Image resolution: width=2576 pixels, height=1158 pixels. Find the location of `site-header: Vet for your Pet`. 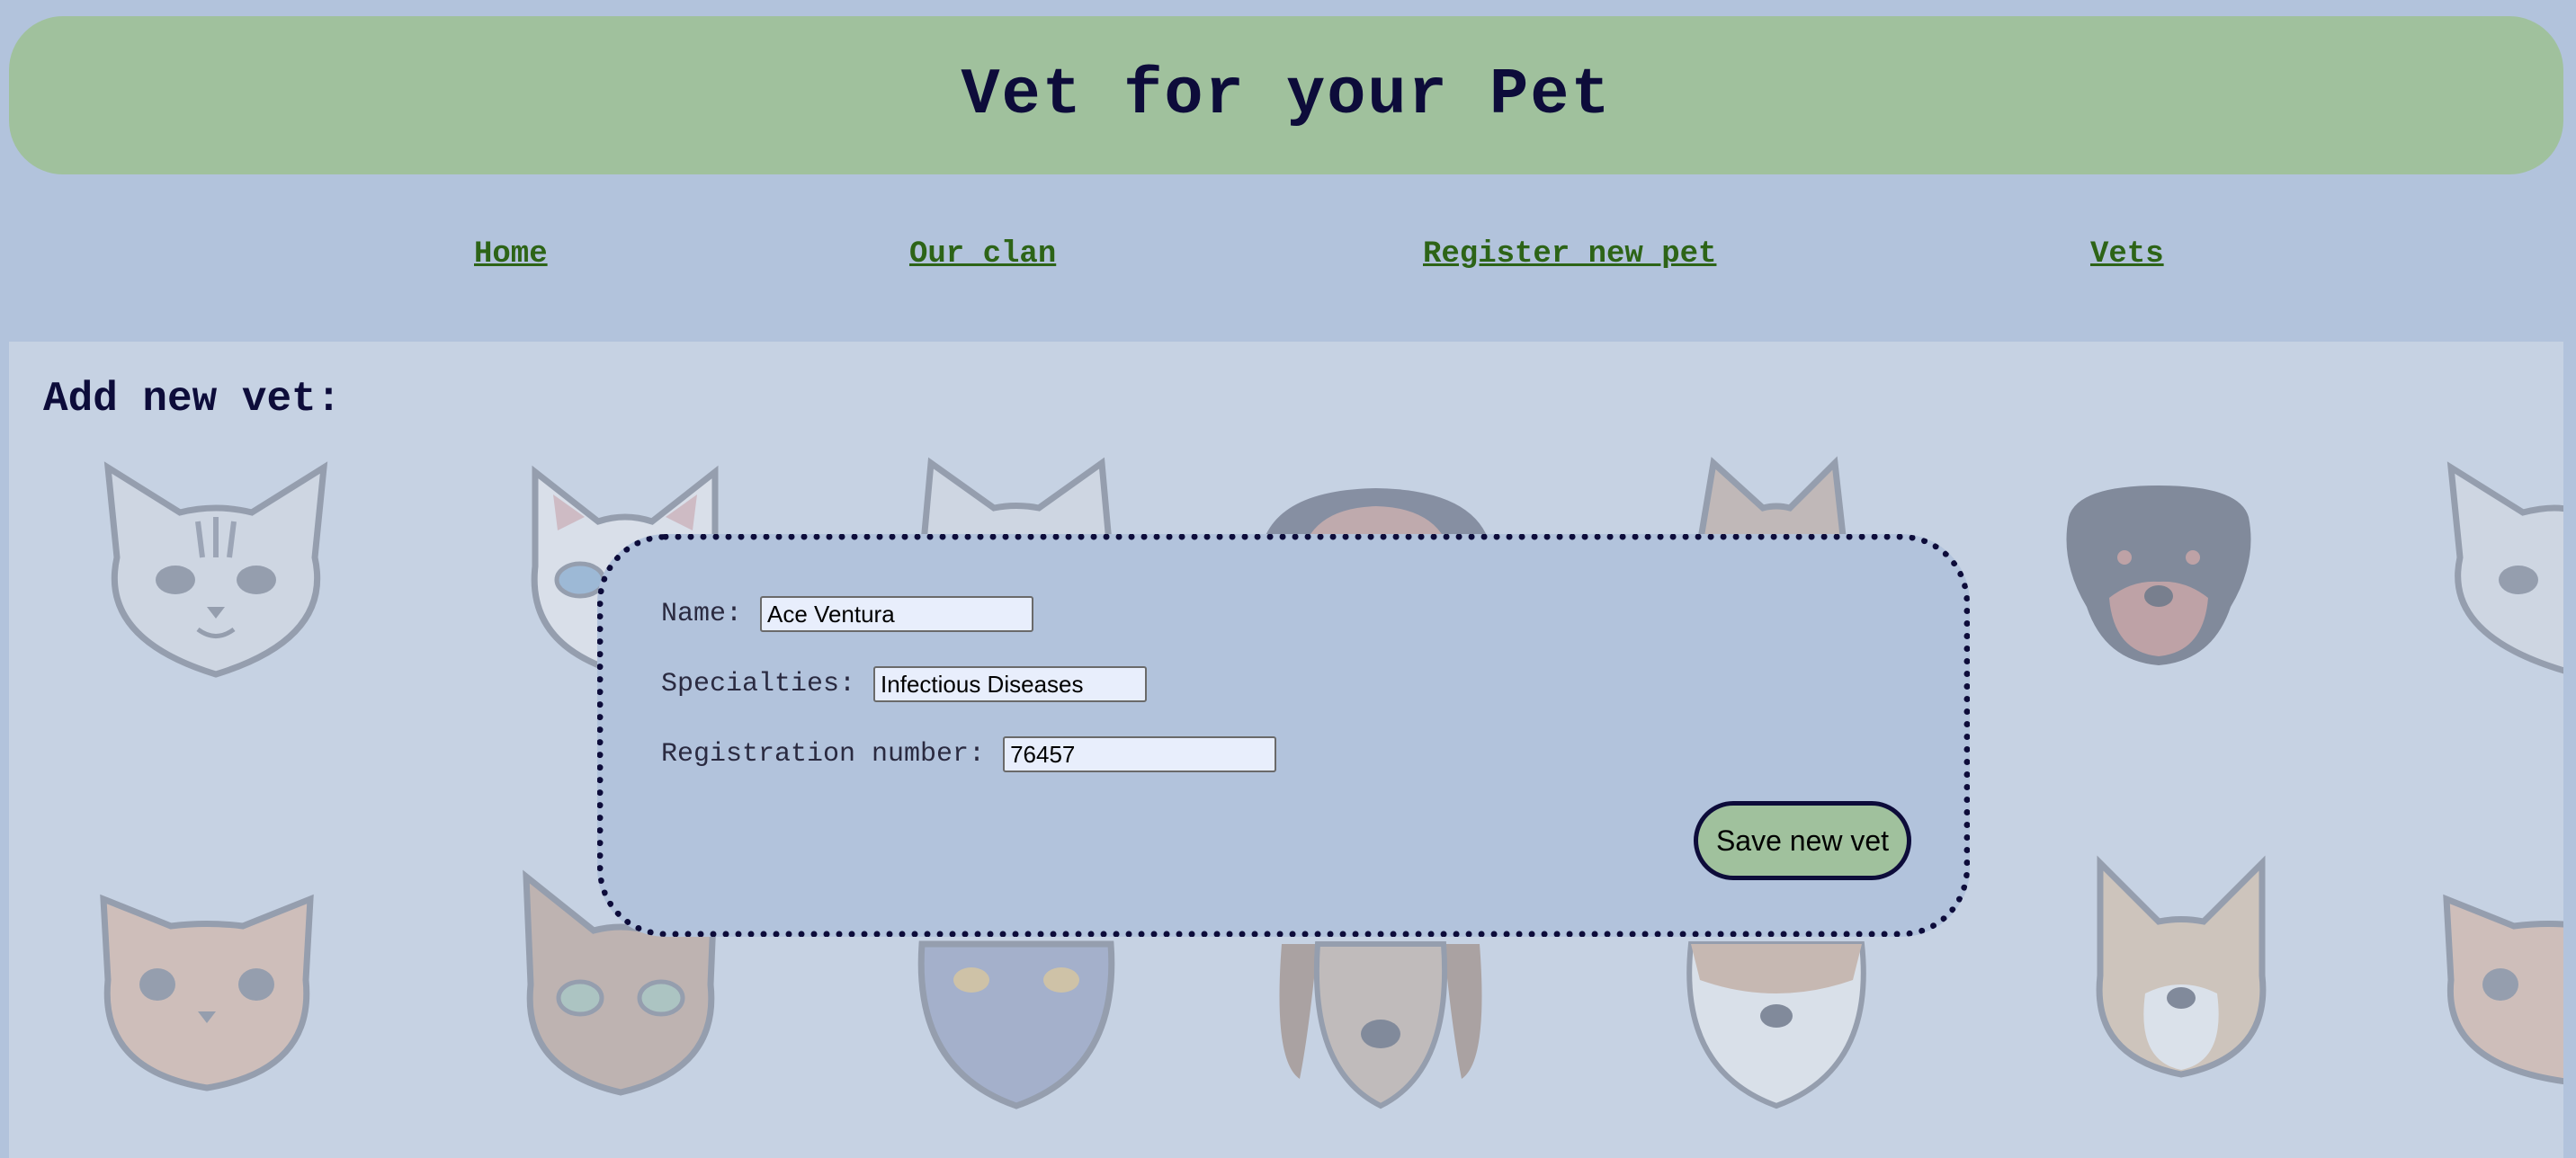

site-header: Vet for your Pet is located at coordinates (1286, 95).